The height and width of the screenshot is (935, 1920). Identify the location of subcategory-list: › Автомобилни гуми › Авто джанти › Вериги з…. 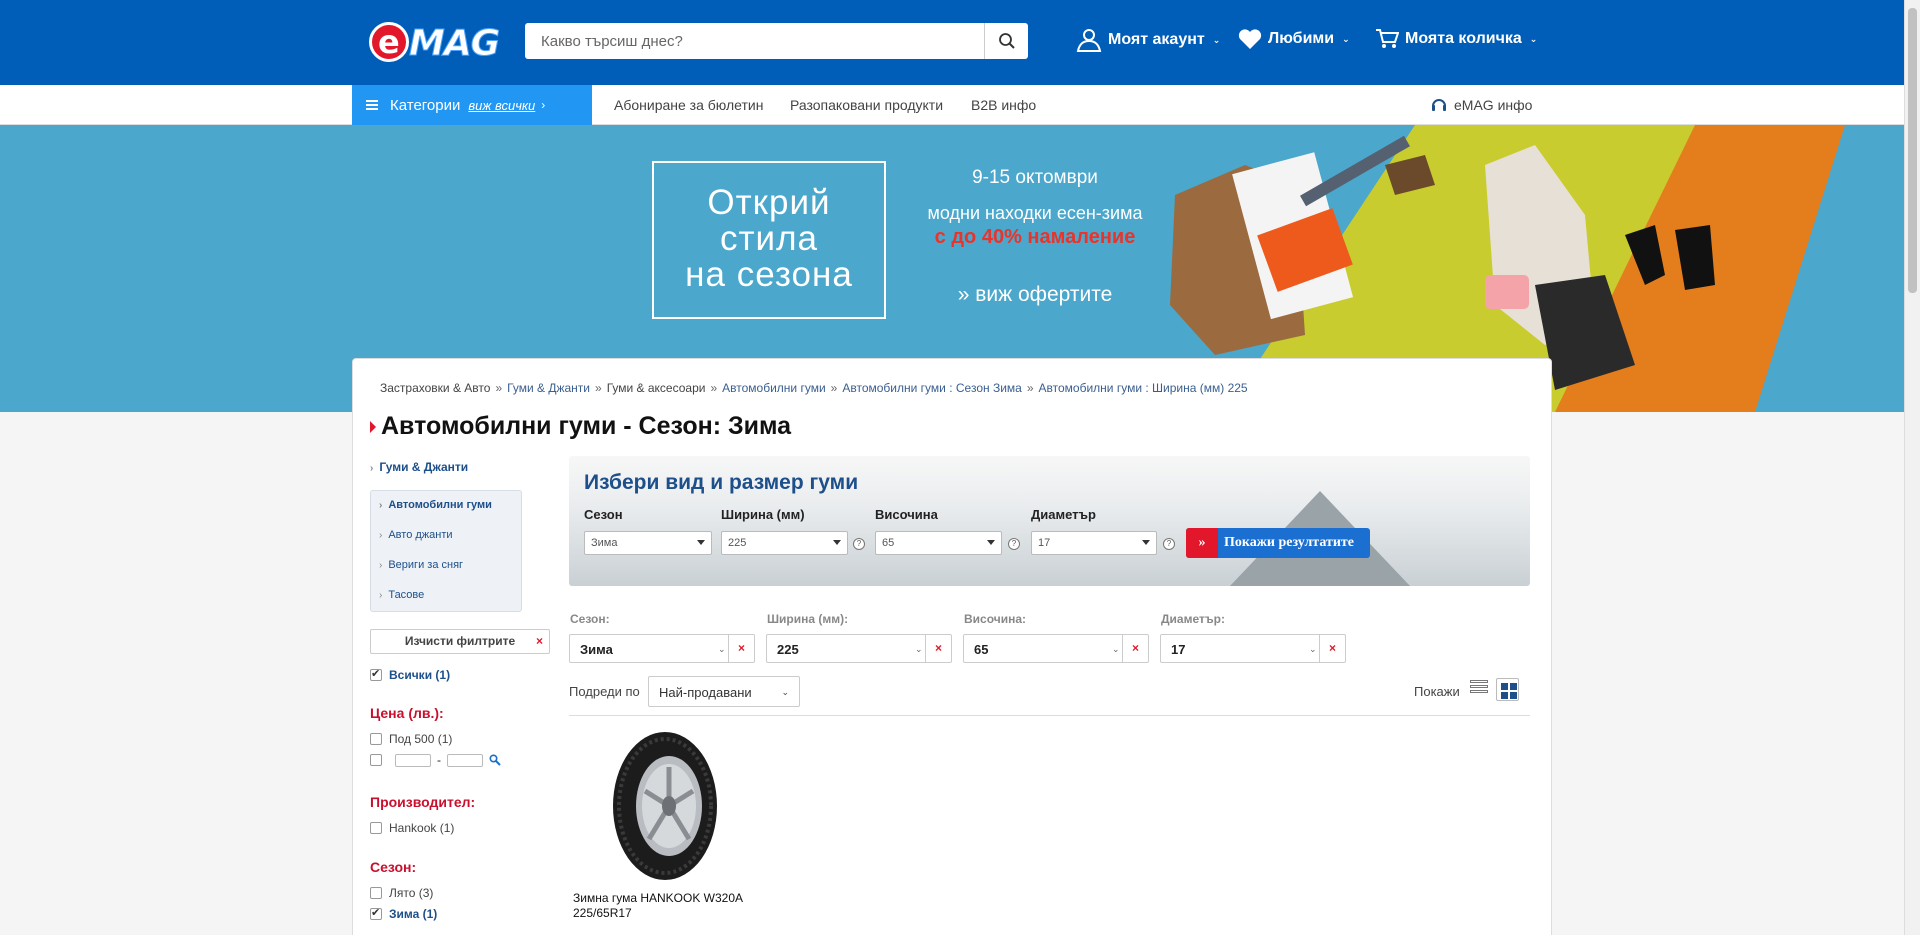
(446, 551).